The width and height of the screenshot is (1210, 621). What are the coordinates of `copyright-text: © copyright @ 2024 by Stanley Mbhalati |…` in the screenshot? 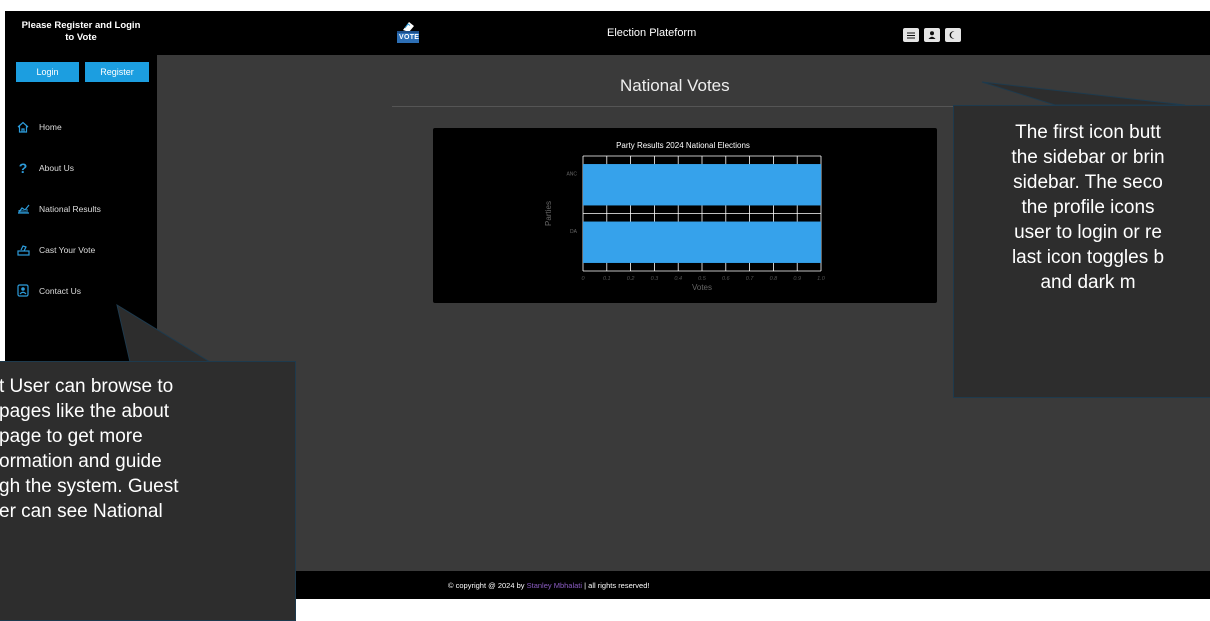 It's located at (548, 585).